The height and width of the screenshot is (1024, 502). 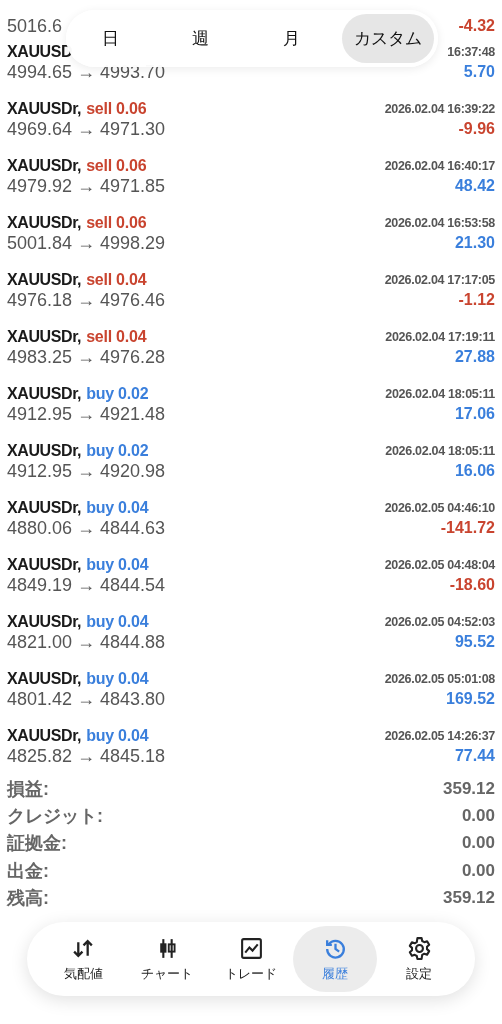 I want to click on trade-time: 2026.02.05 14:26:37, so click(x=439, y=736).